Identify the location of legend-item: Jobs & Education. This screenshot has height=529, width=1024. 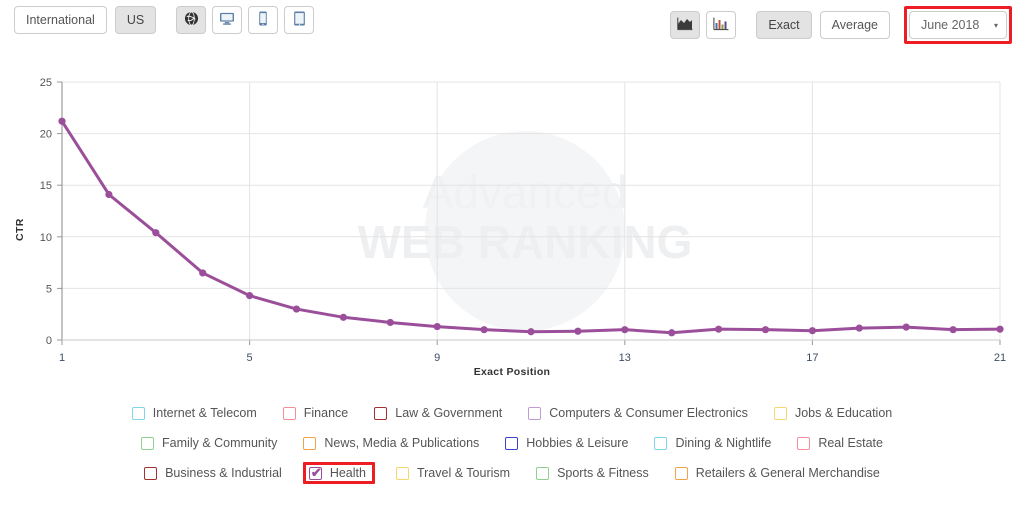
(833, 413).